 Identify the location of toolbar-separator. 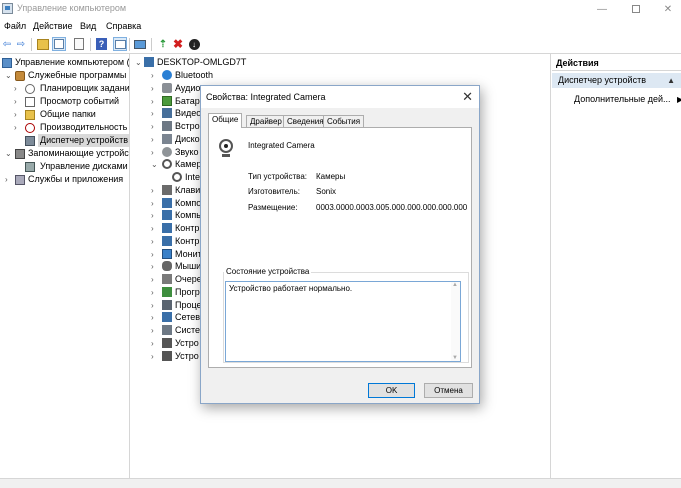
(31, 44).